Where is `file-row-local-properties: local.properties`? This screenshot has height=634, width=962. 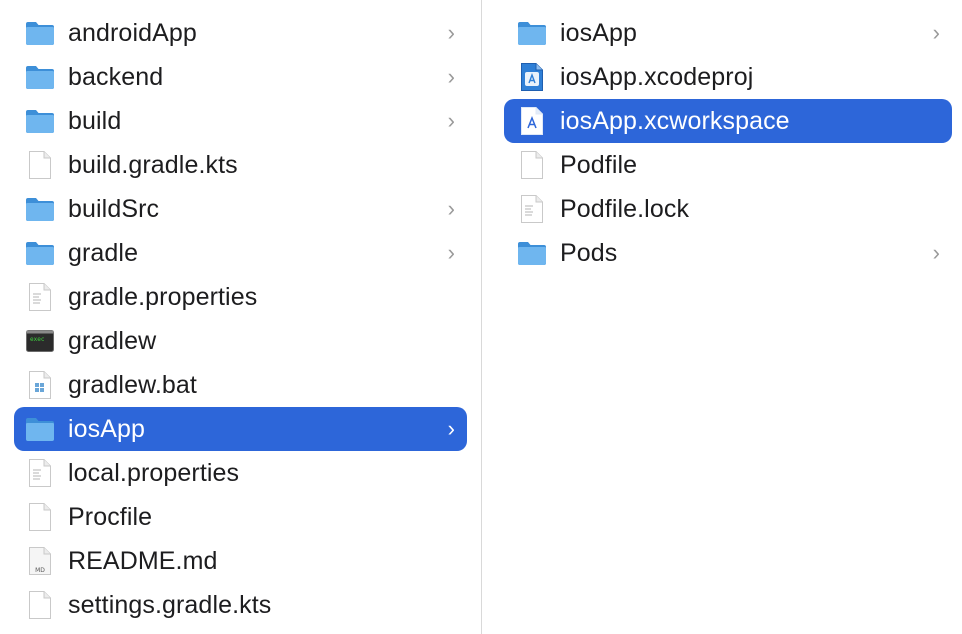
file-row-local-properties: local.properties is located at coordinates (240, 473).